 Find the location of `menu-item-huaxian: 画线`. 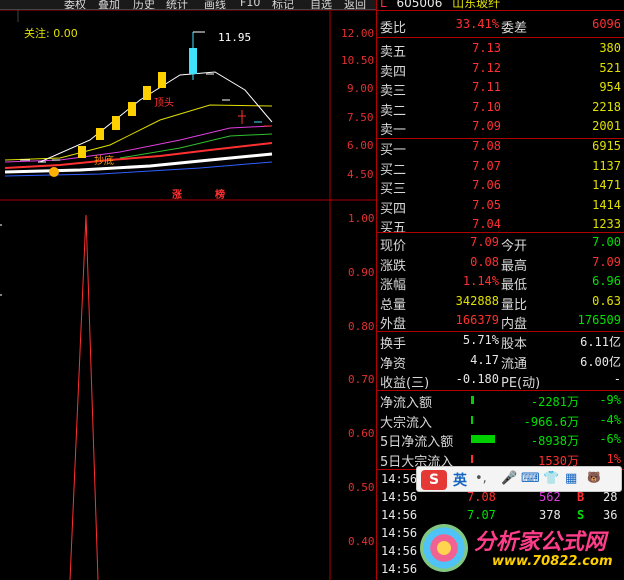

menu-item-huaxian: 画线 is located at coordinates (215, 4).